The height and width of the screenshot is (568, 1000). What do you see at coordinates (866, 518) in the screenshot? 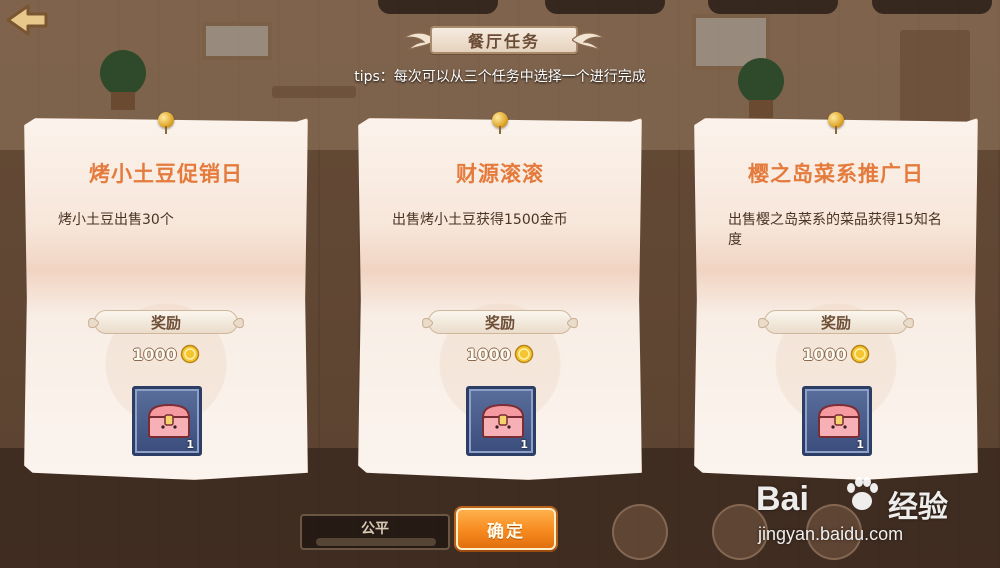
I see `baidu-watermark: Bai 经验 jingyan.baidu.com` at bounding box center [866, 518].